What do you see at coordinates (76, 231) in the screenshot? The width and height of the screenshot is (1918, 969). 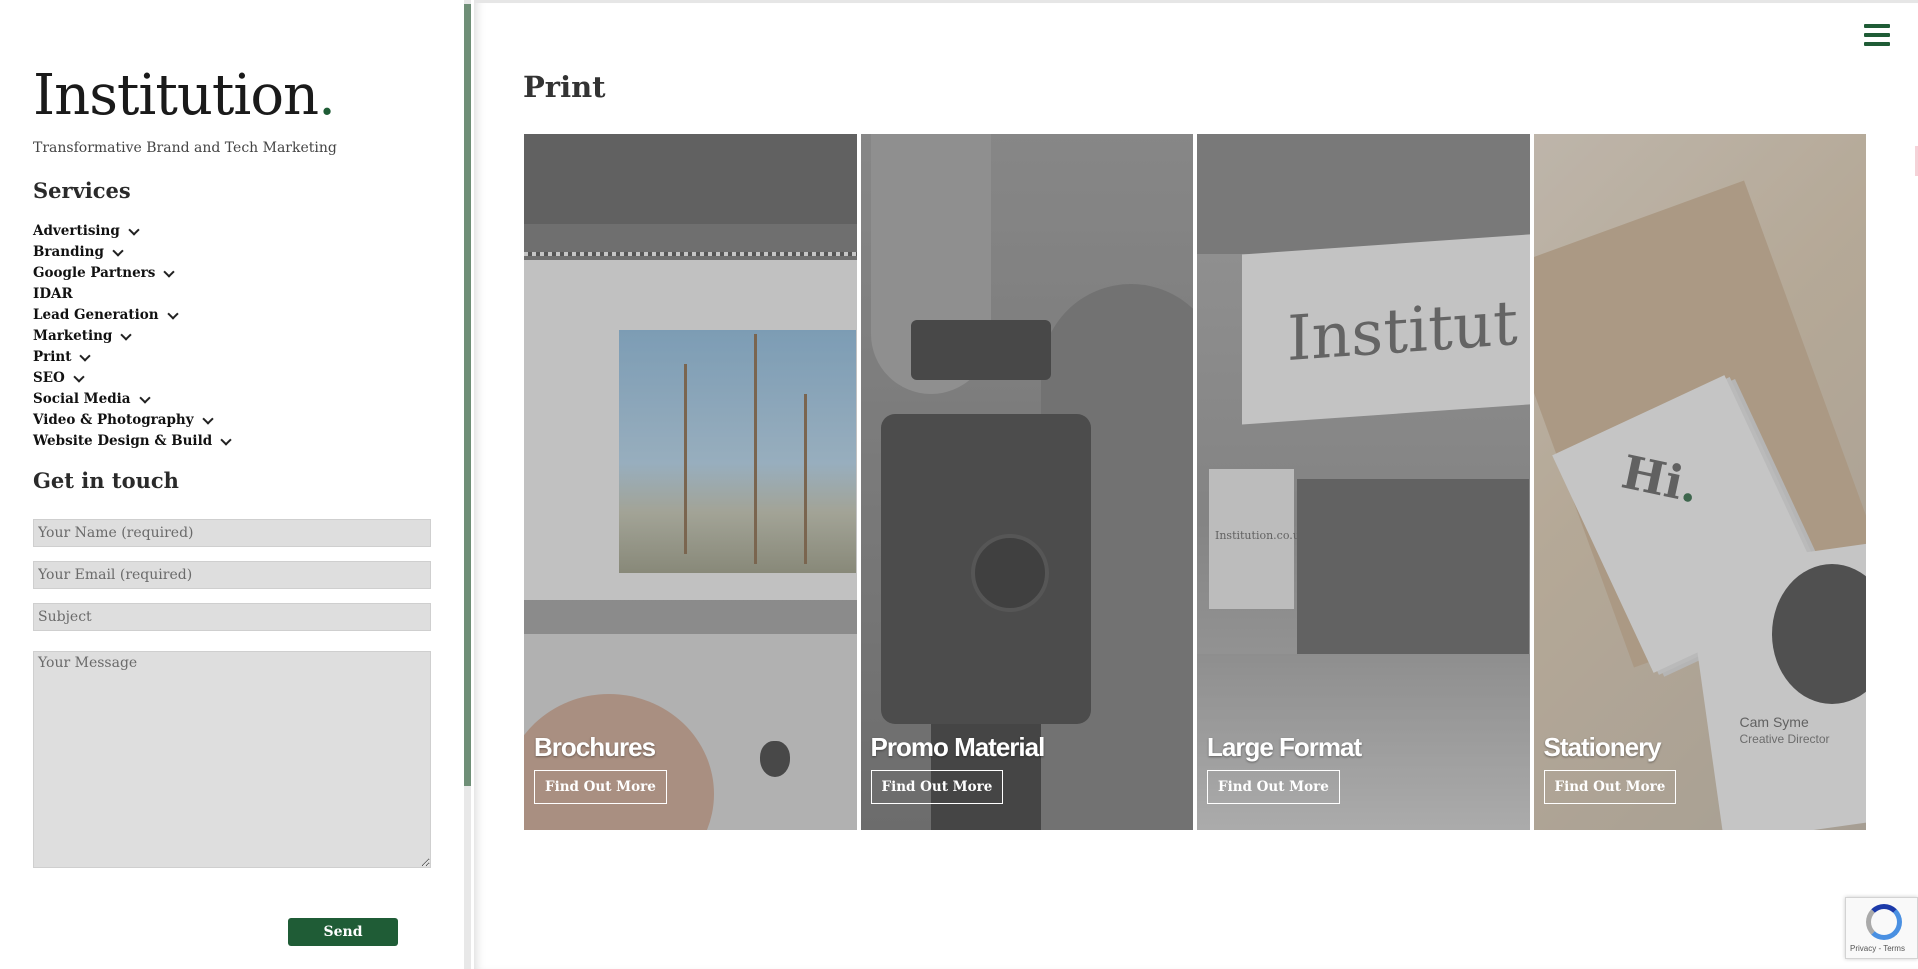 I see `service-label: Advertising` at bounding box center [76, 231].